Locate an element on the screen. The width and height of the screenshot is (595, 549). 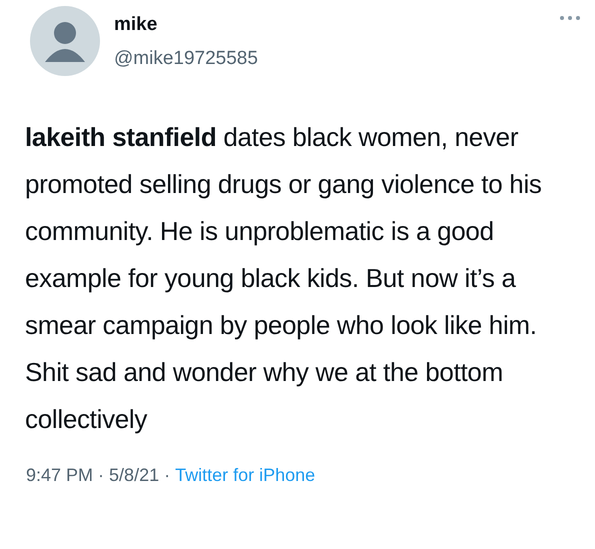
more-icon is located at coordinates (570, 18).